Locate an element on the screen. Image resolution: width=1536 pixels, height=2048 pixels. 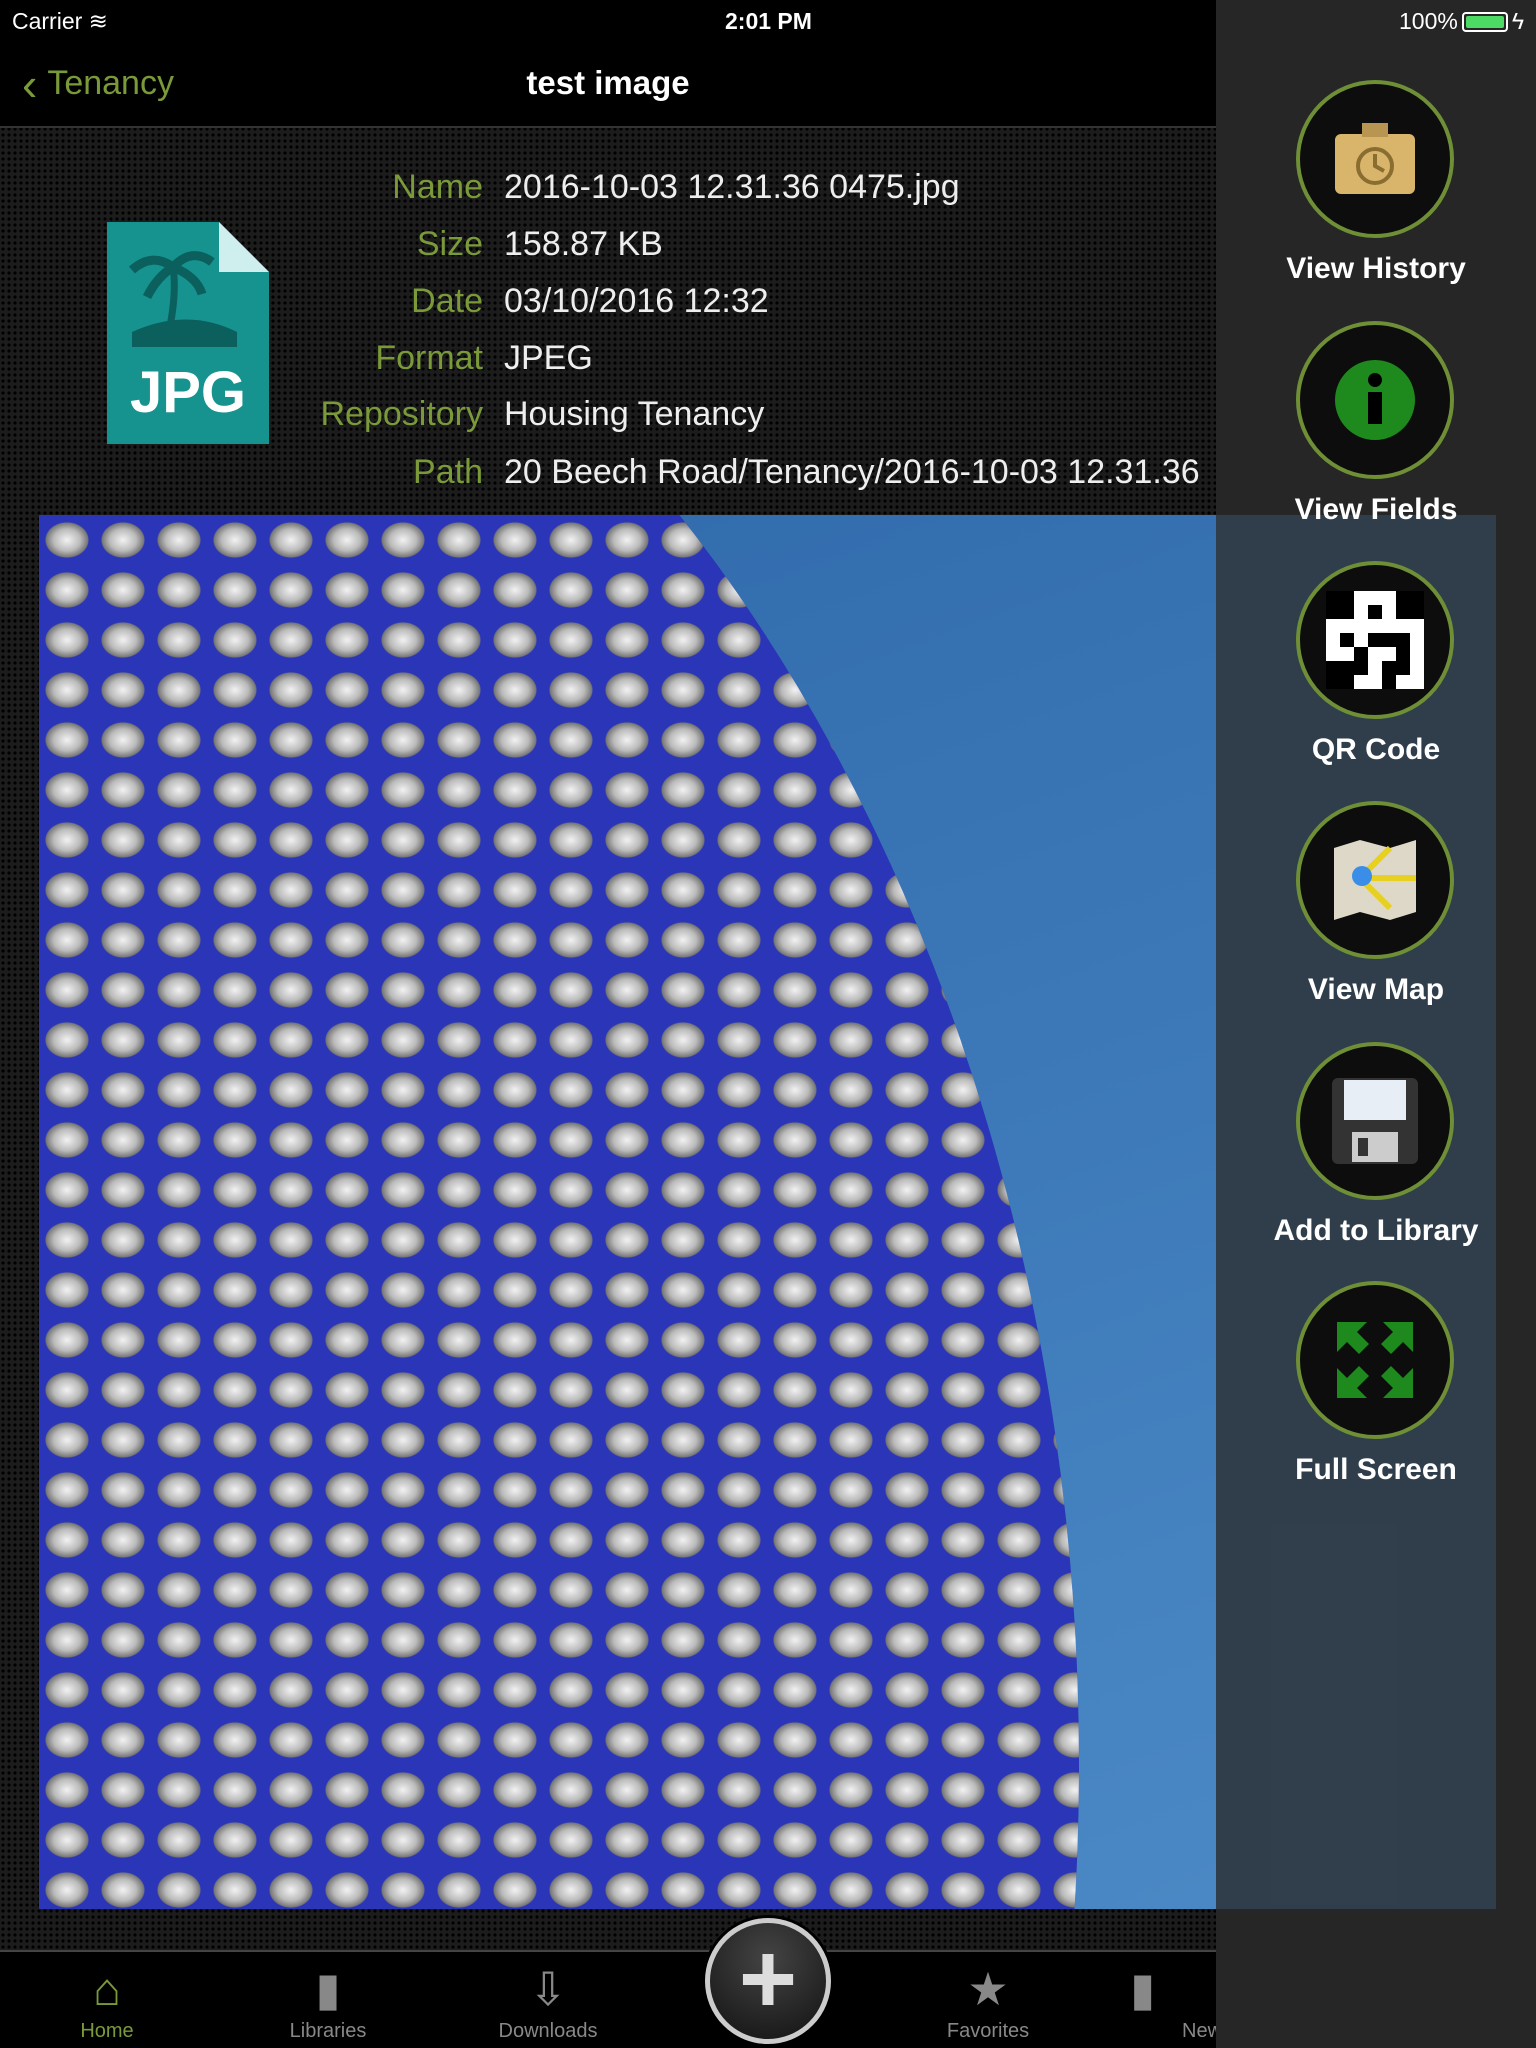
full-screen-button: Full Screen is located at coordinates (1376, 1391).